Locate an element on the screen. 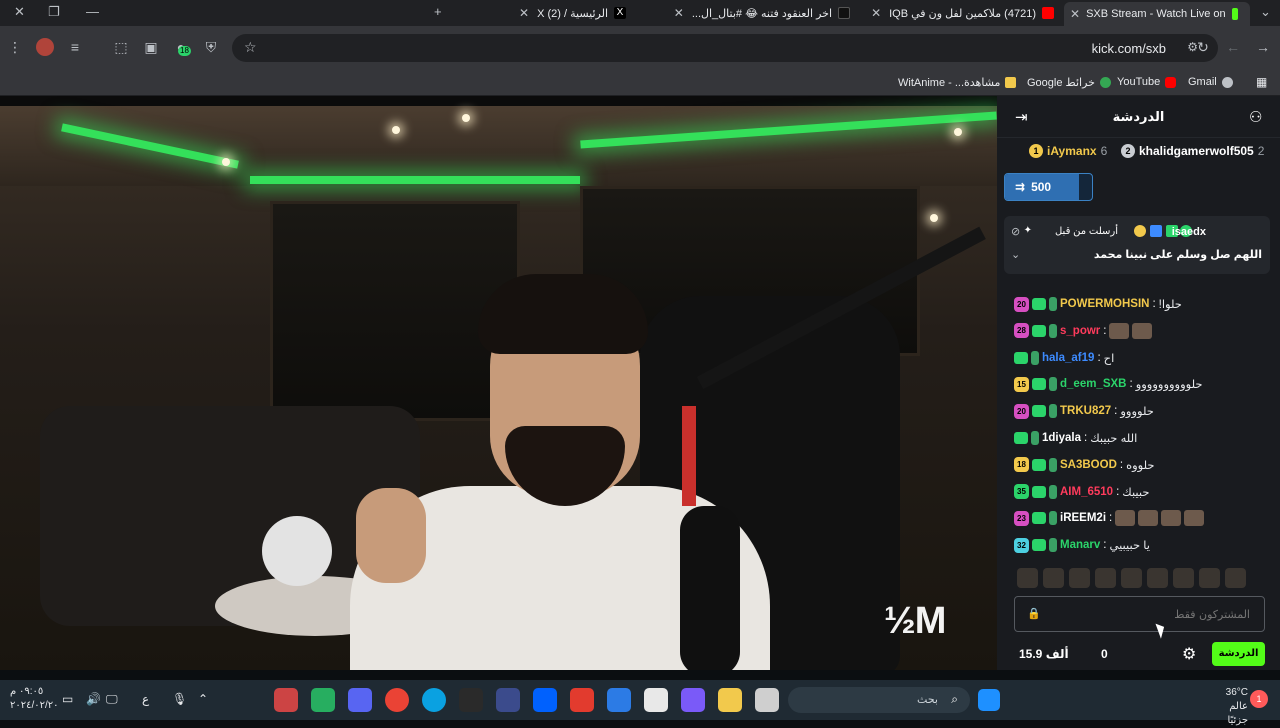 The width and height of the screenshot is (1280, 728). extensions-icon: ⬚ is located at coordinates (121, 47).